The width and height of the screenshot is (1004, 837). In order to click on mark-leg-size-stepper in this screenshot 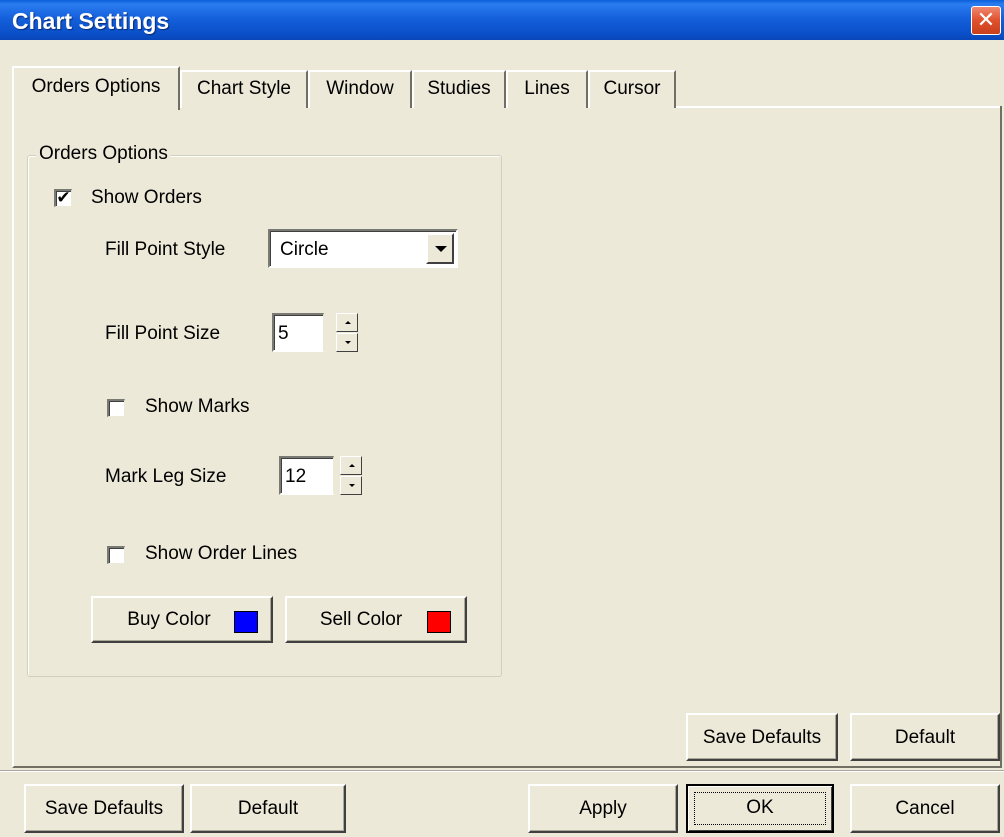, I will do `click(351, 475)`.